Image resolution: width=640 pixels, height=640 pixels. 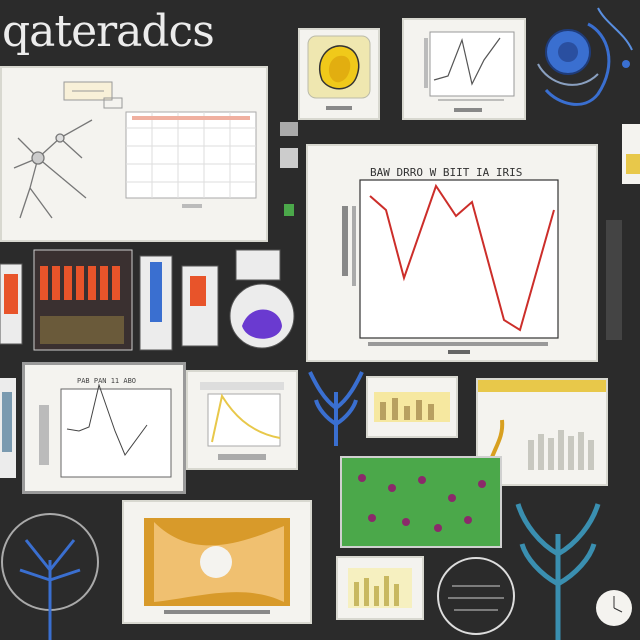 What do you see at coordinates (620, 230) in the screenshot?
I see `side-strip` at bounding box center [620, 230].